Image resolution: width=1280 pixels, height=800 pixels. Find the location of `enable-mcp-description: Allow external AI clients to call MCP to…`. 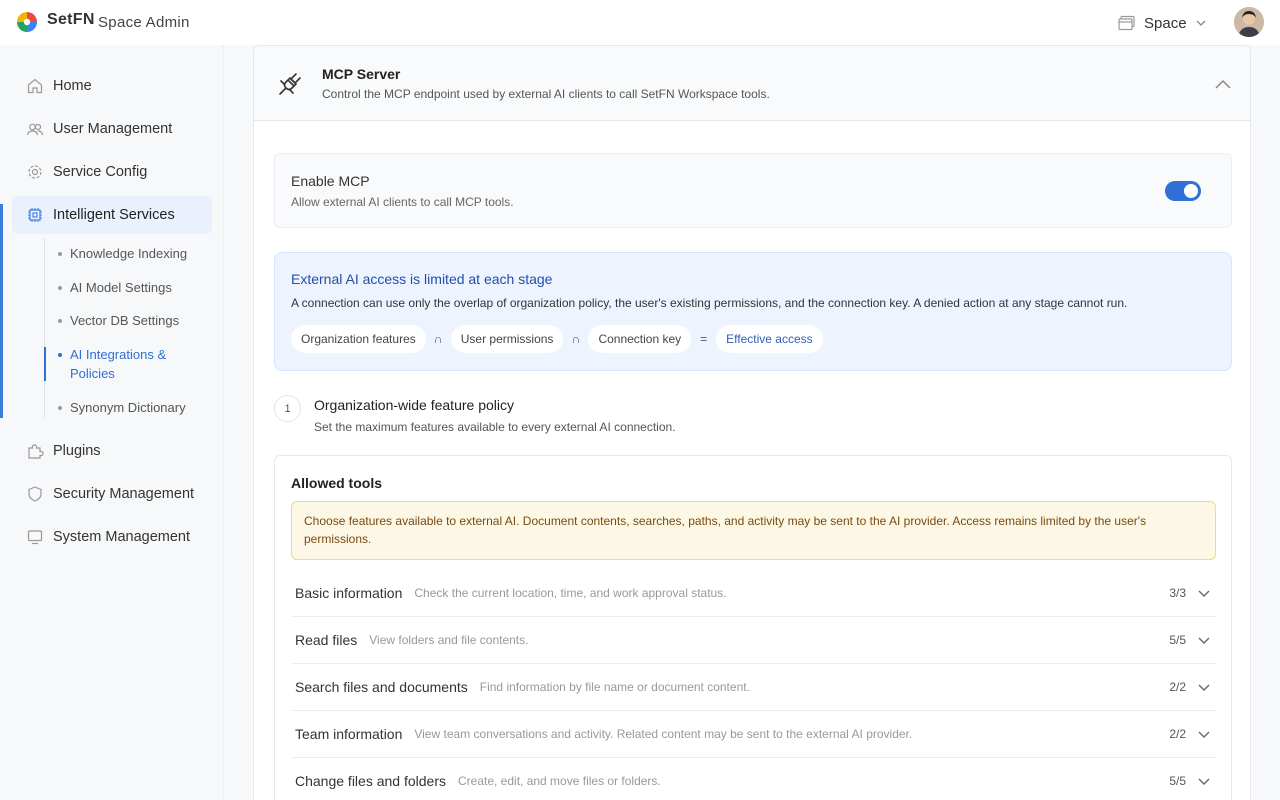

enable-mcp-description: Allow external AI clients to call MCP to… is located at coordinates (402, 202).